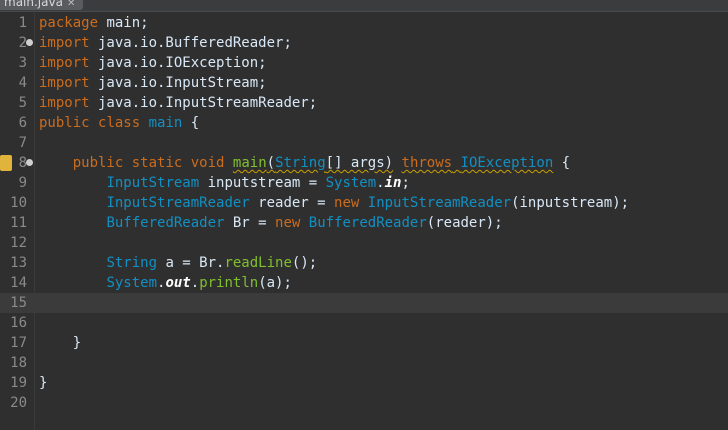 The height and width of the screenshot is (430, 728). What do you see at coordinates (123, 23) in the screenshot?
I see `code-token: main;` at bounding box center [123, 23].